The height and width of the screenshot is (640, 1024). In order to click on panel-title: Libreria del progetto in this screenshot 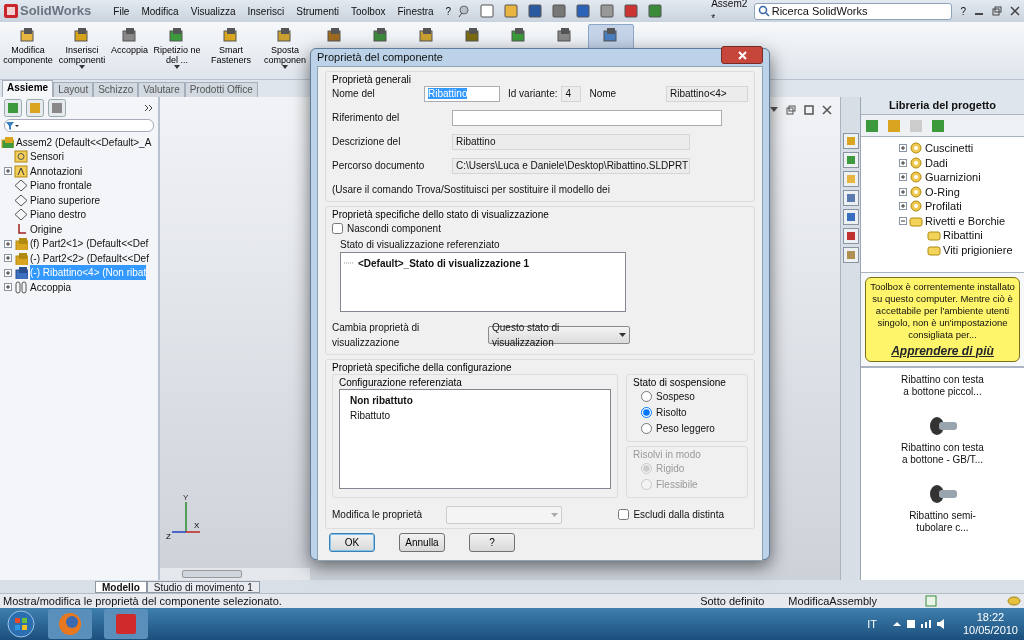, I will do `click(942, 106)`.